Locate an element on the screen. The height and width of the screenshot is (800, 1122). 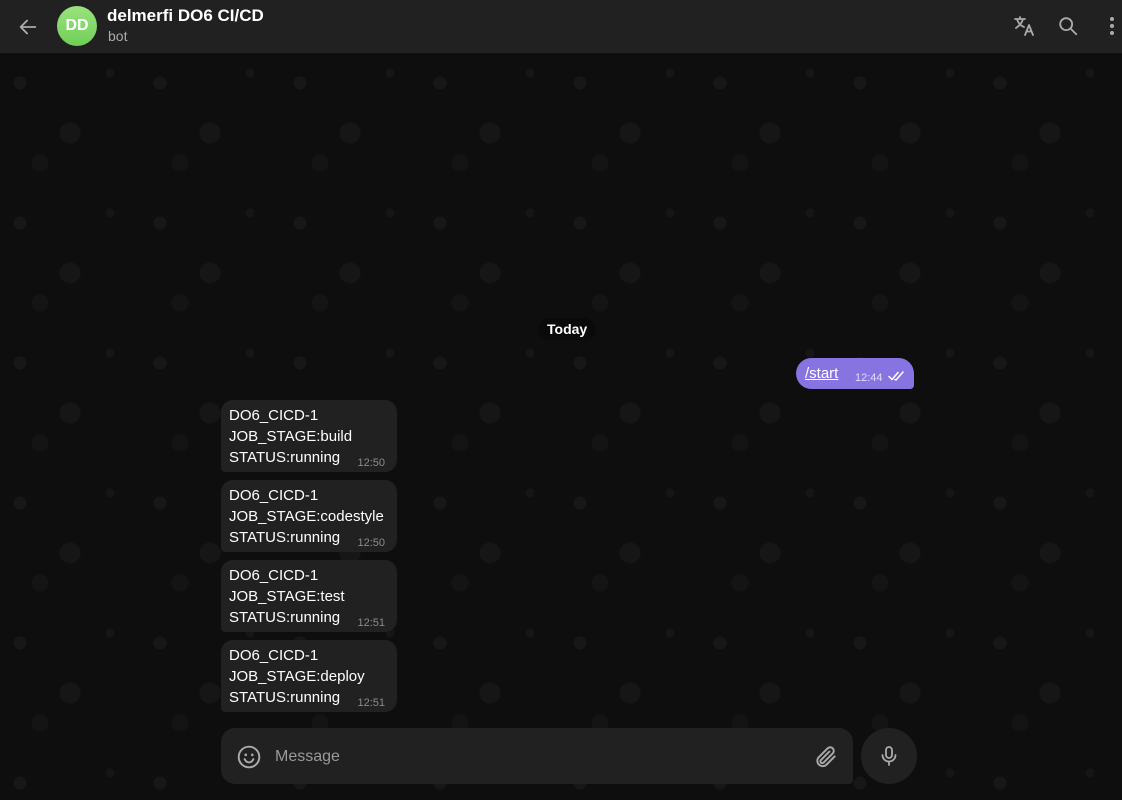
search-icon is located at coordinates (1068, 26).